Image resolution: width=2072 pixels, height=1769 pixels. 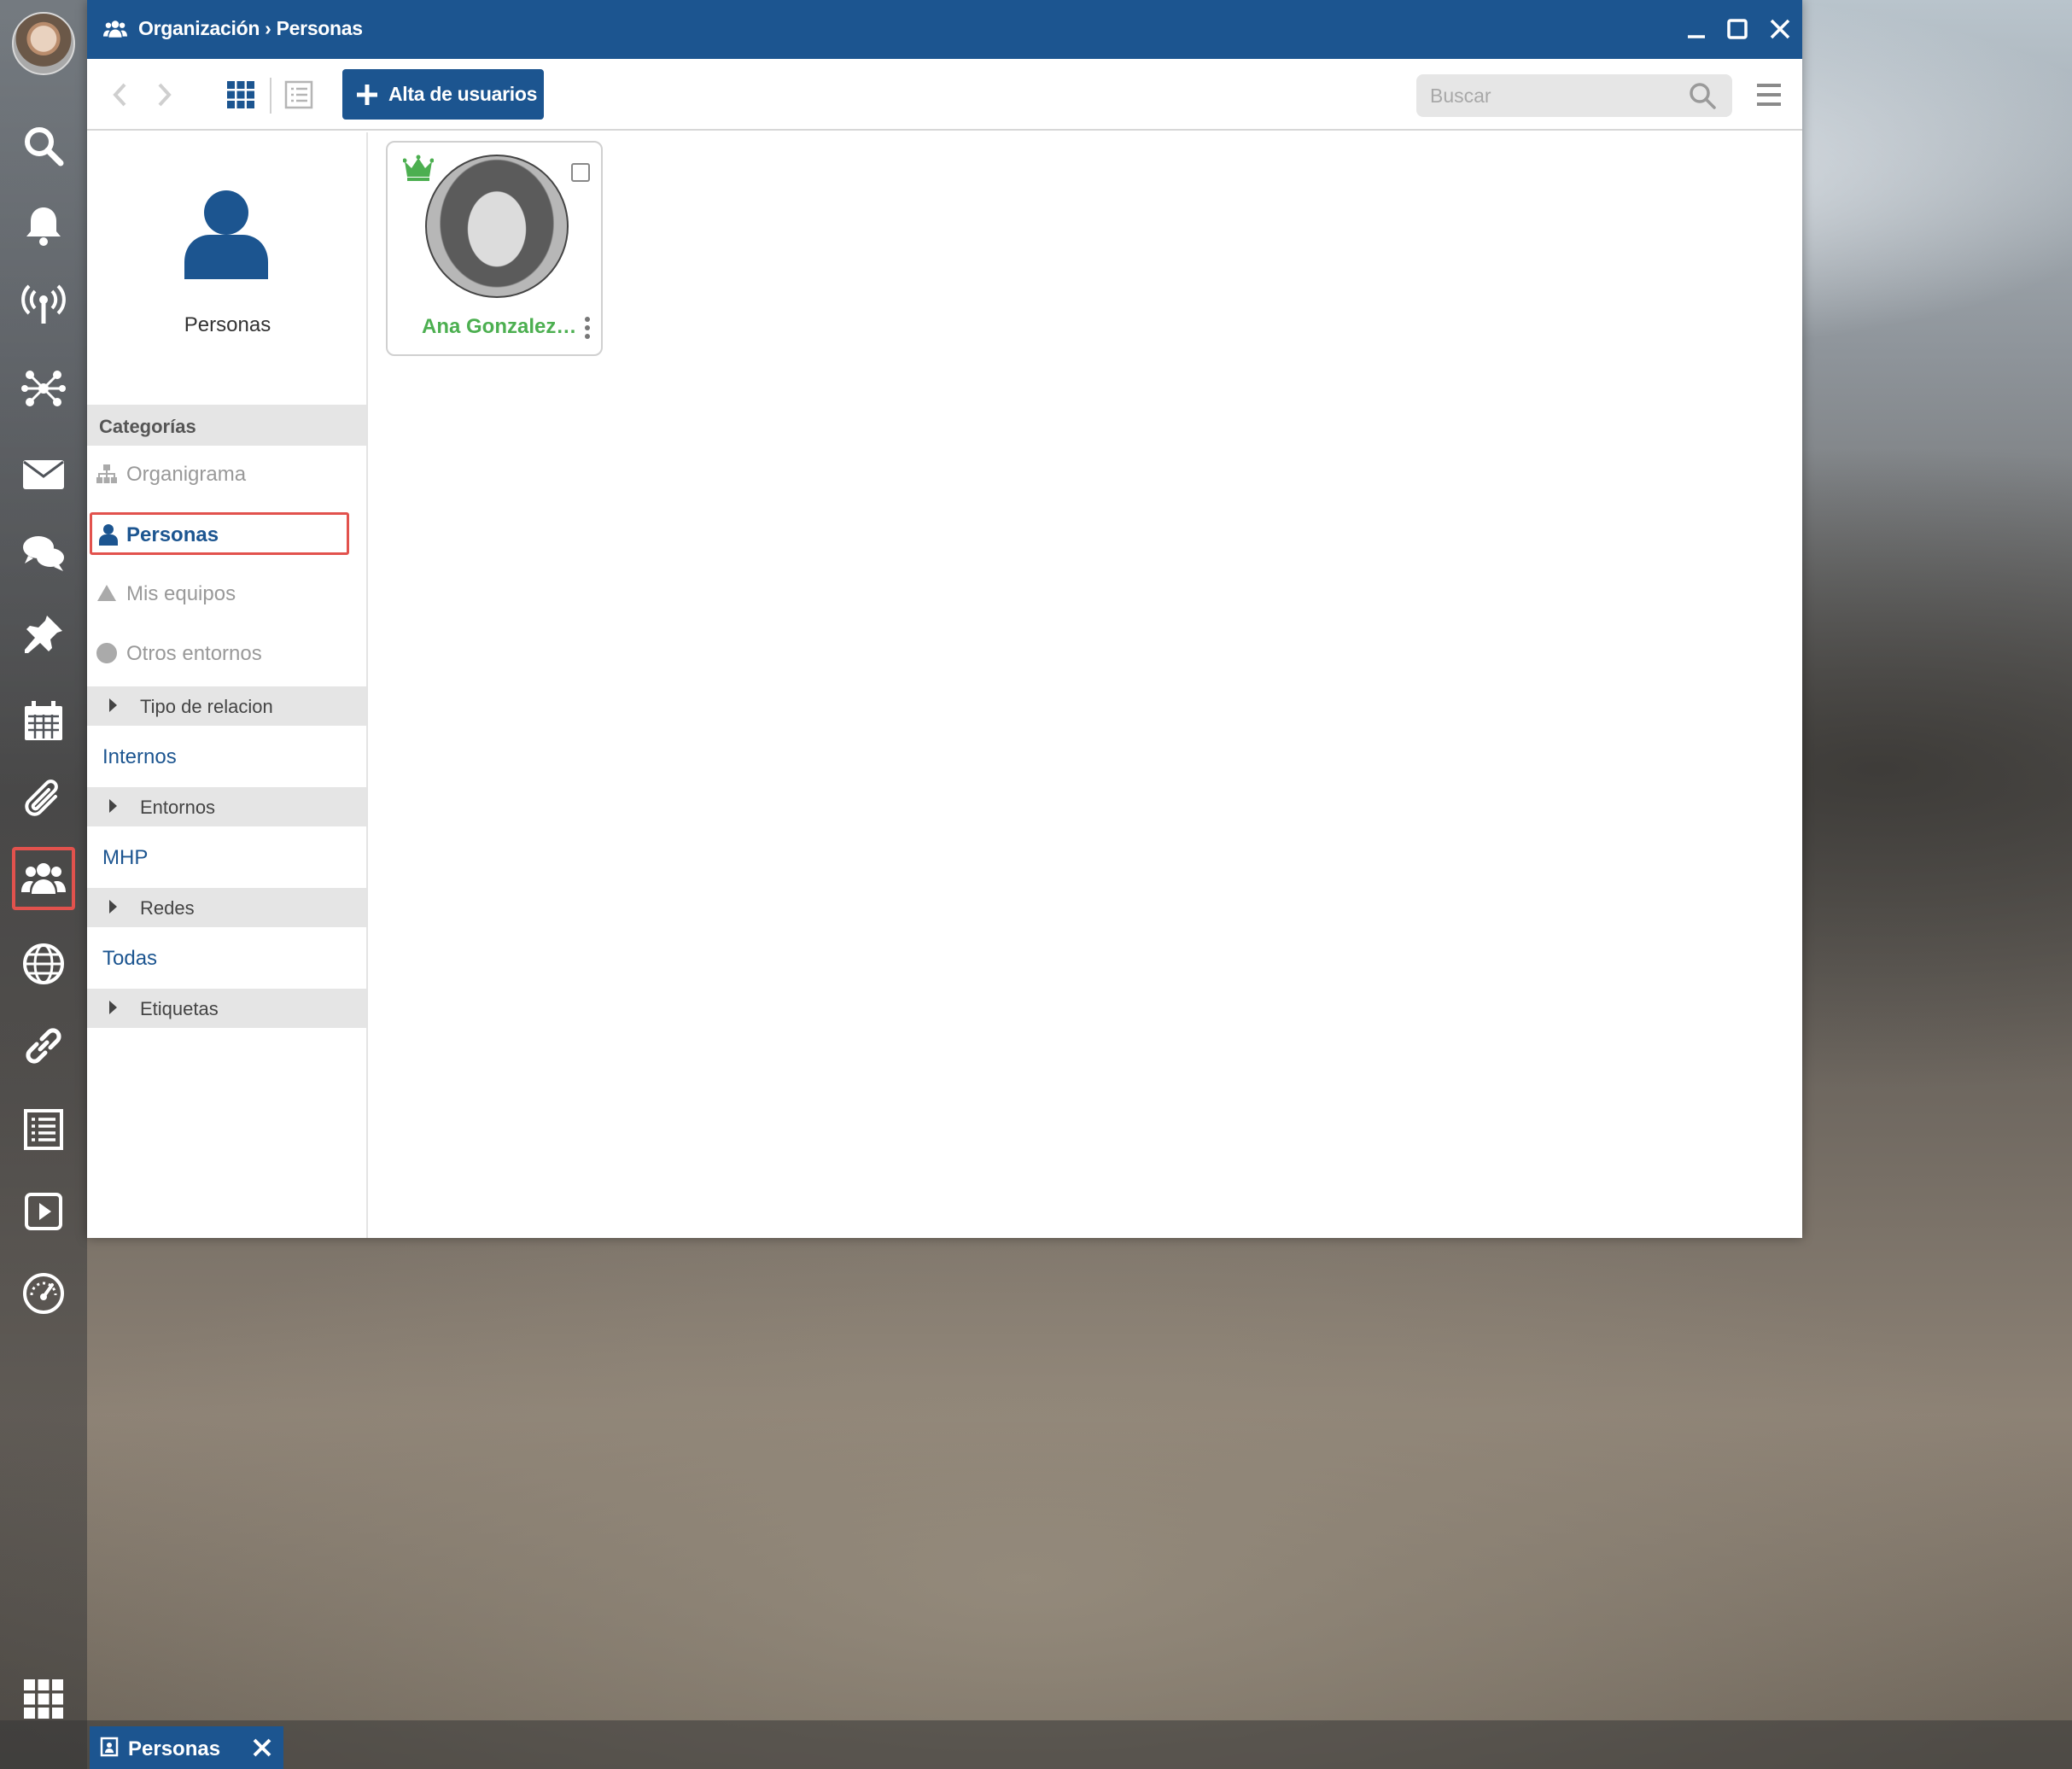 I want to click on crown-icon, so click(x=418, y=168).